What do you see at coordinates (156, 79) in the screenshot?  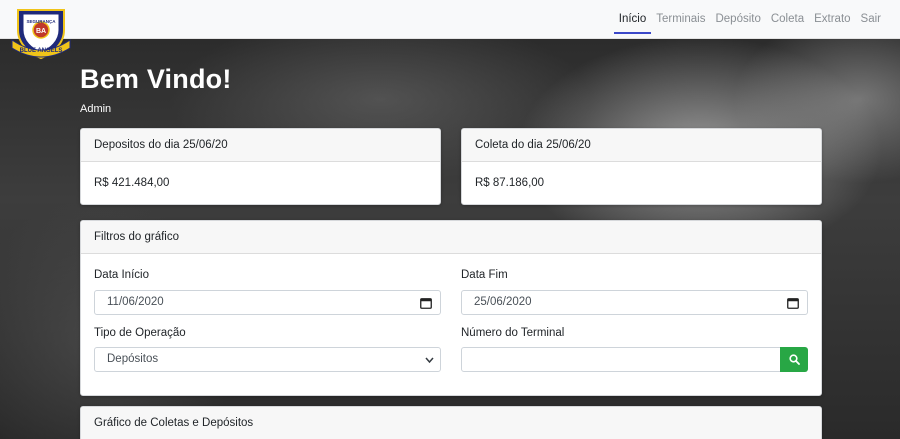 I see `page-title: Bem Vindo!` at bounding box center [156, 79].